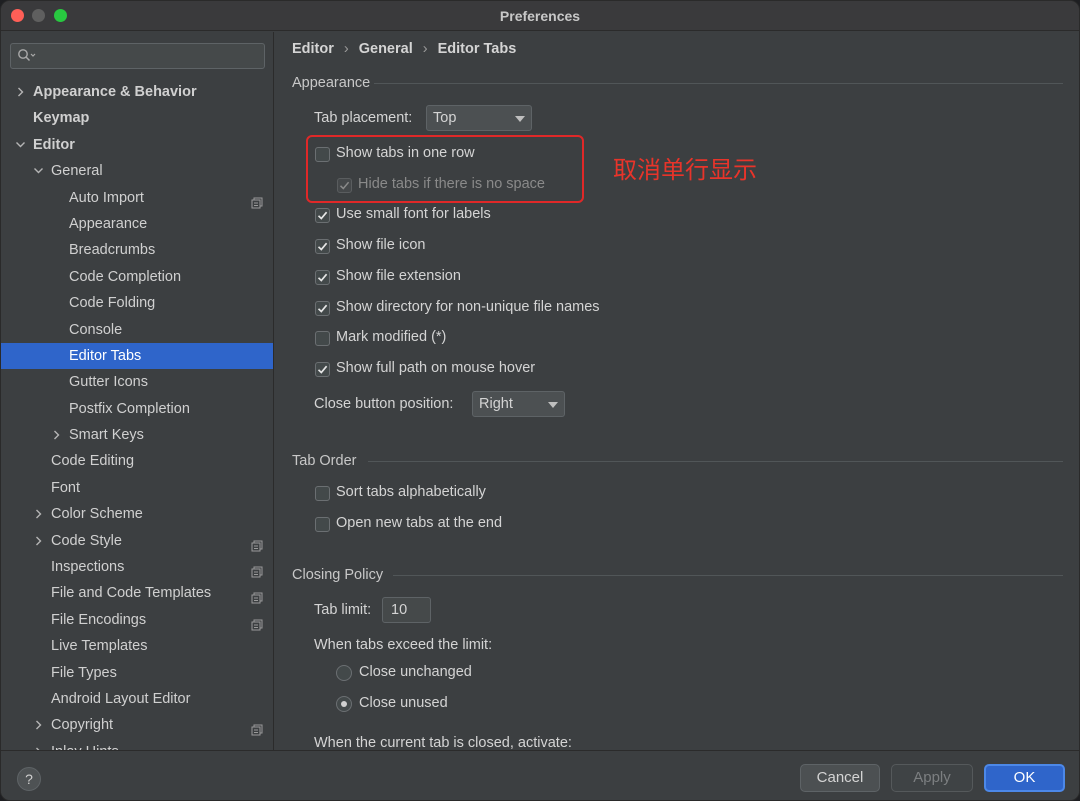 Image resolution: width=1080 pixels, height=801 pixels. I want to click on close-unchanged-radio, so click(344, 673).